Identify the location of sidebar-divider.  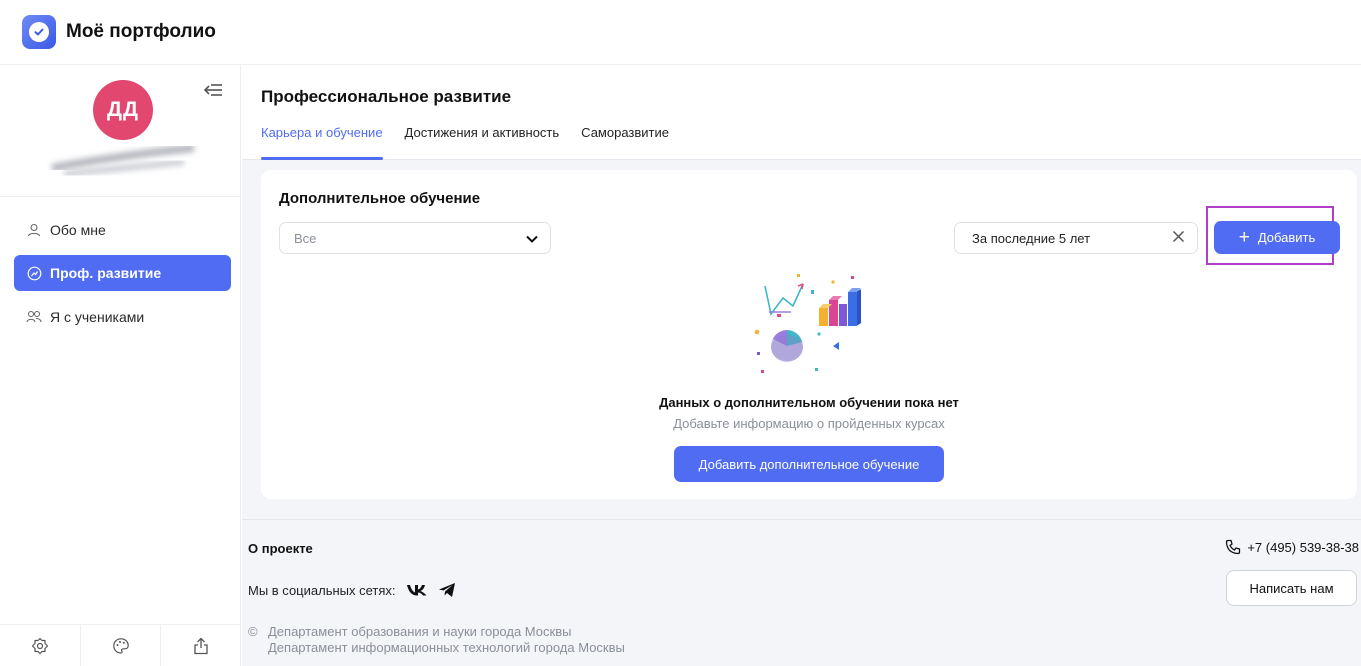
(120, 196).